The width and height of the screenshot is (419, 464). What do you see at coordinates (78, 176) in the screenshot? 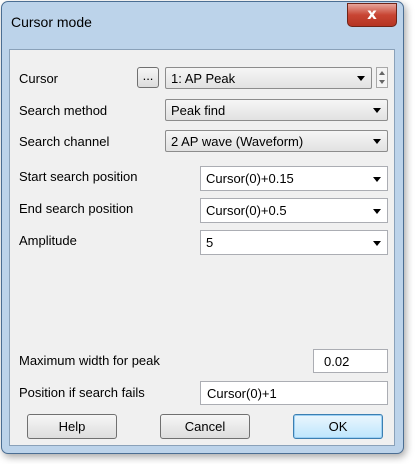
I see `start-search-label: Start search position` at bounding box center [78, 176].